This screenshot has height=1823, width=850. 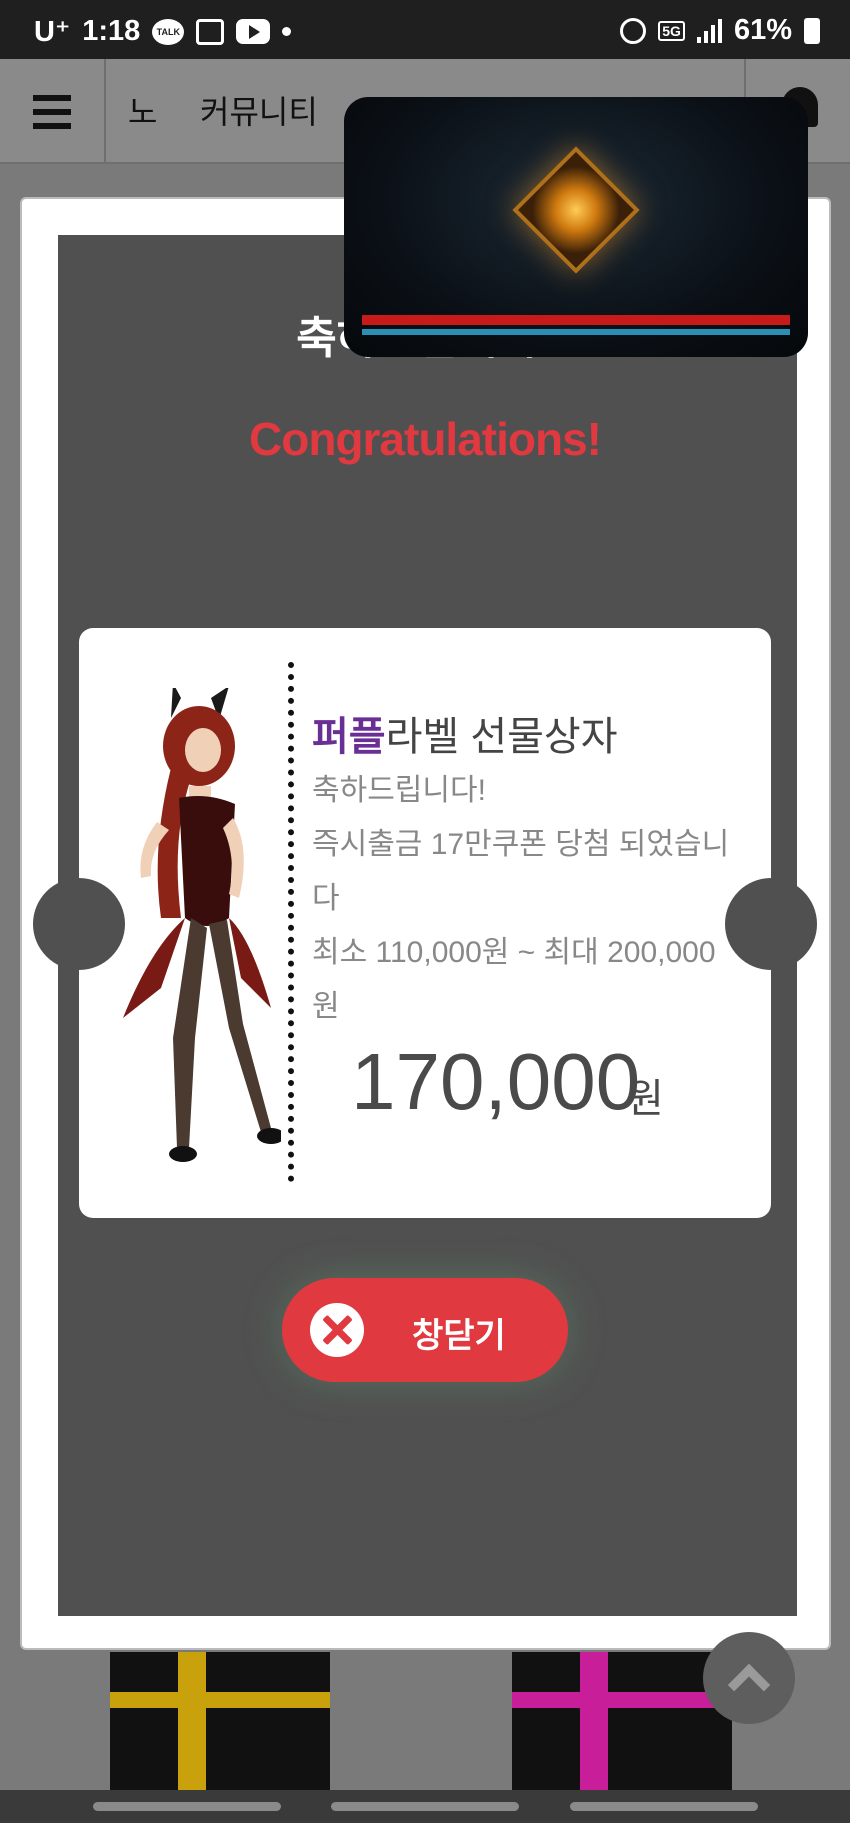 I want to click on nav-back-handle, so click(x=664, y=1806).